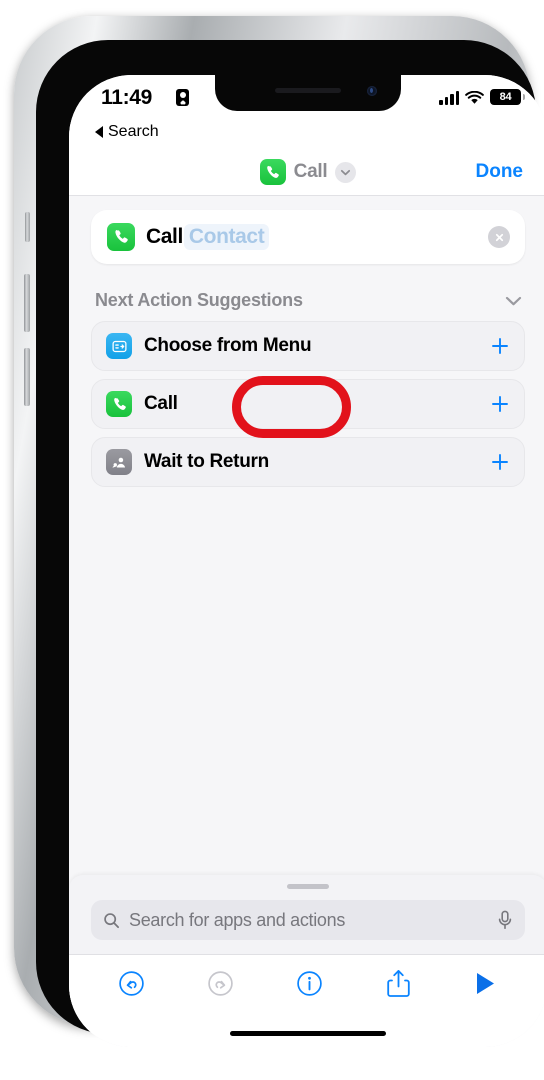  I want to click on clear-circle-icon, so click(499, 237).